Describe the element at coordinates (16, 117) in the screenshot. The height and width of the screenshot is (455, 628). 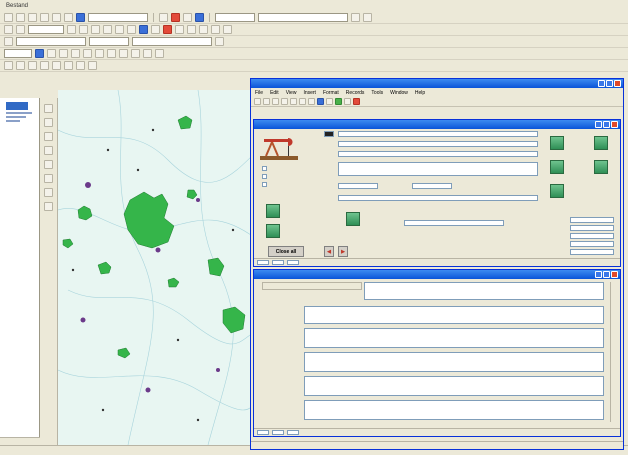
I see `toc-layer-line` at that location.